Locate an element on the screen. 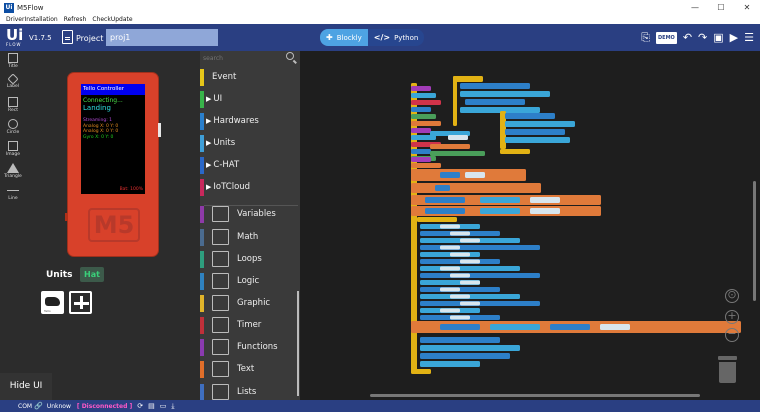 The image size is (760, 412). undo-icon: ↶ is located at coordinates (687, 37).